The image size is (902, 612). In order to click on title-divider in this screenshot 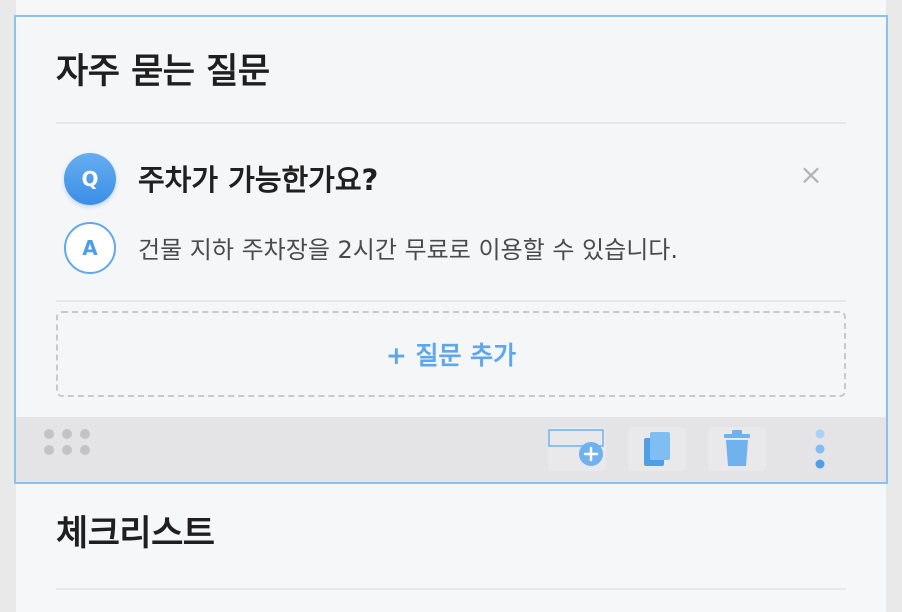, I will do `click(451, 123)`.